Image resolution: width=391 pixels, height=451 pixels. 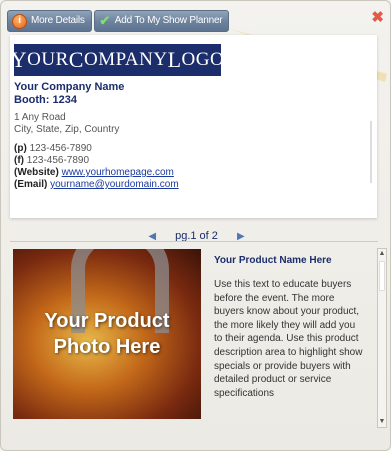 I want to click on company-name: Your Company Name, so click(x=69, y=87).